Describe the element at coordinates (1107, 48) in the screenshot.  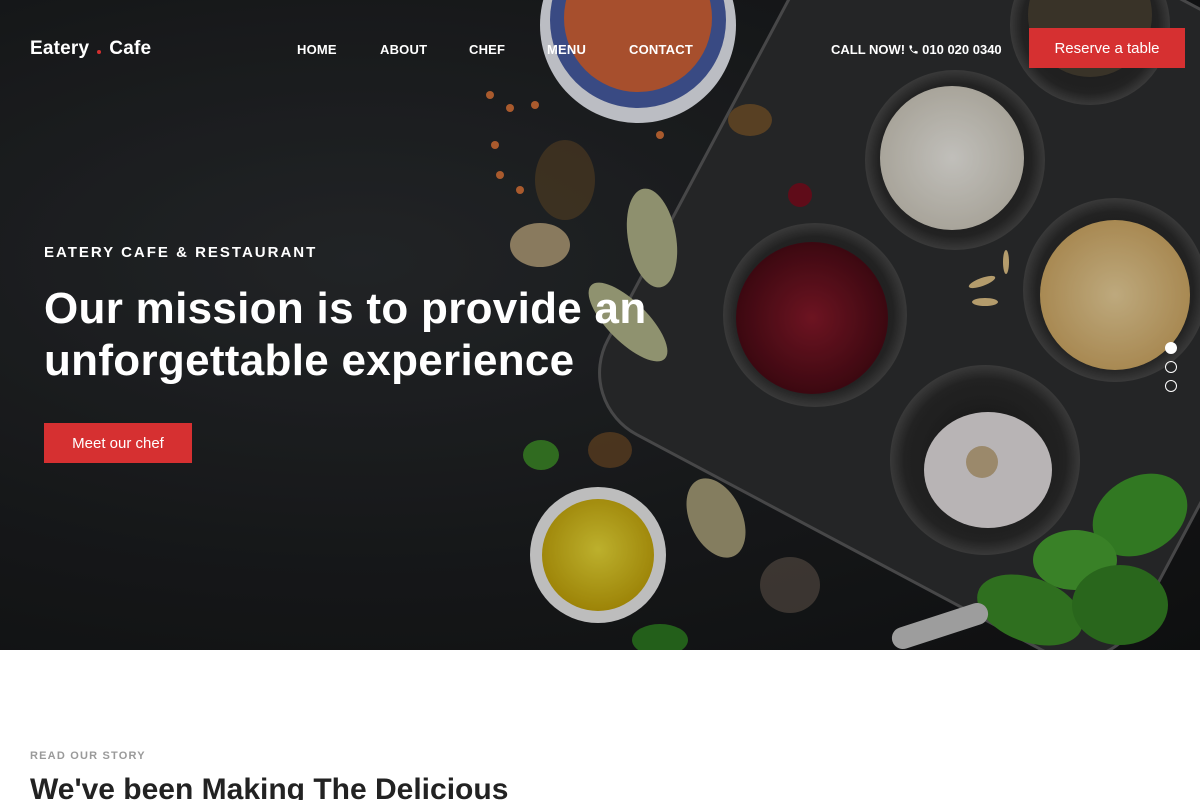
I see `reserve-table-button: Reserve a table` at that location.